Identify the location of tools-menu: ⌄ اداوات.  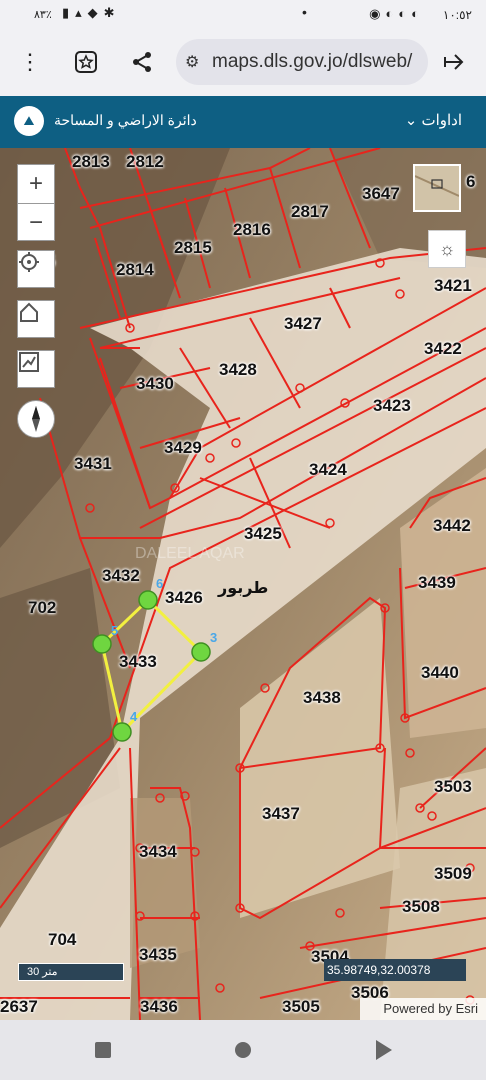
(433, 120).